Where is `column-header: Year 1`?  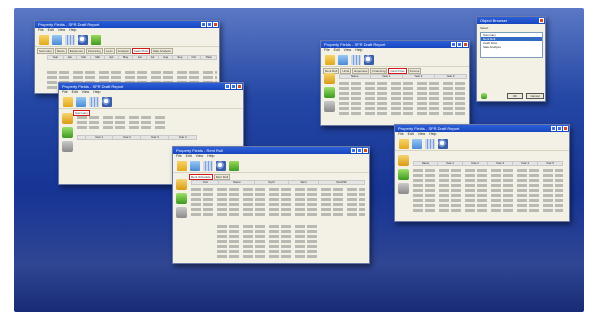 column-header: Year 1 is located at coordinates (99, 137).